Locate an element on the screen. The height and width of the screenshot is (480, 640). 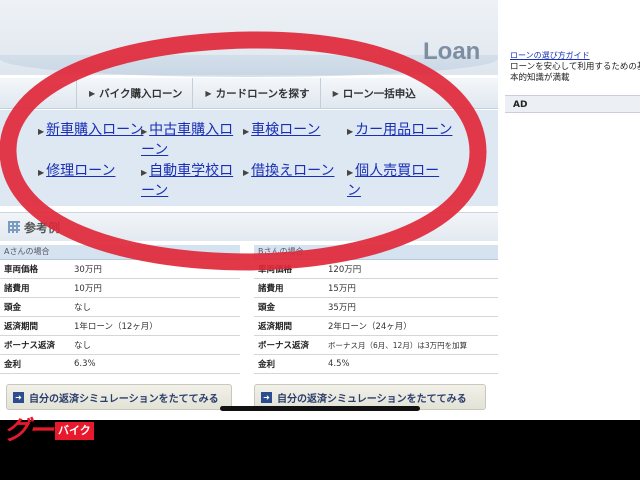
category-link: 個人売買ローン is located at coordinates (393, 181).